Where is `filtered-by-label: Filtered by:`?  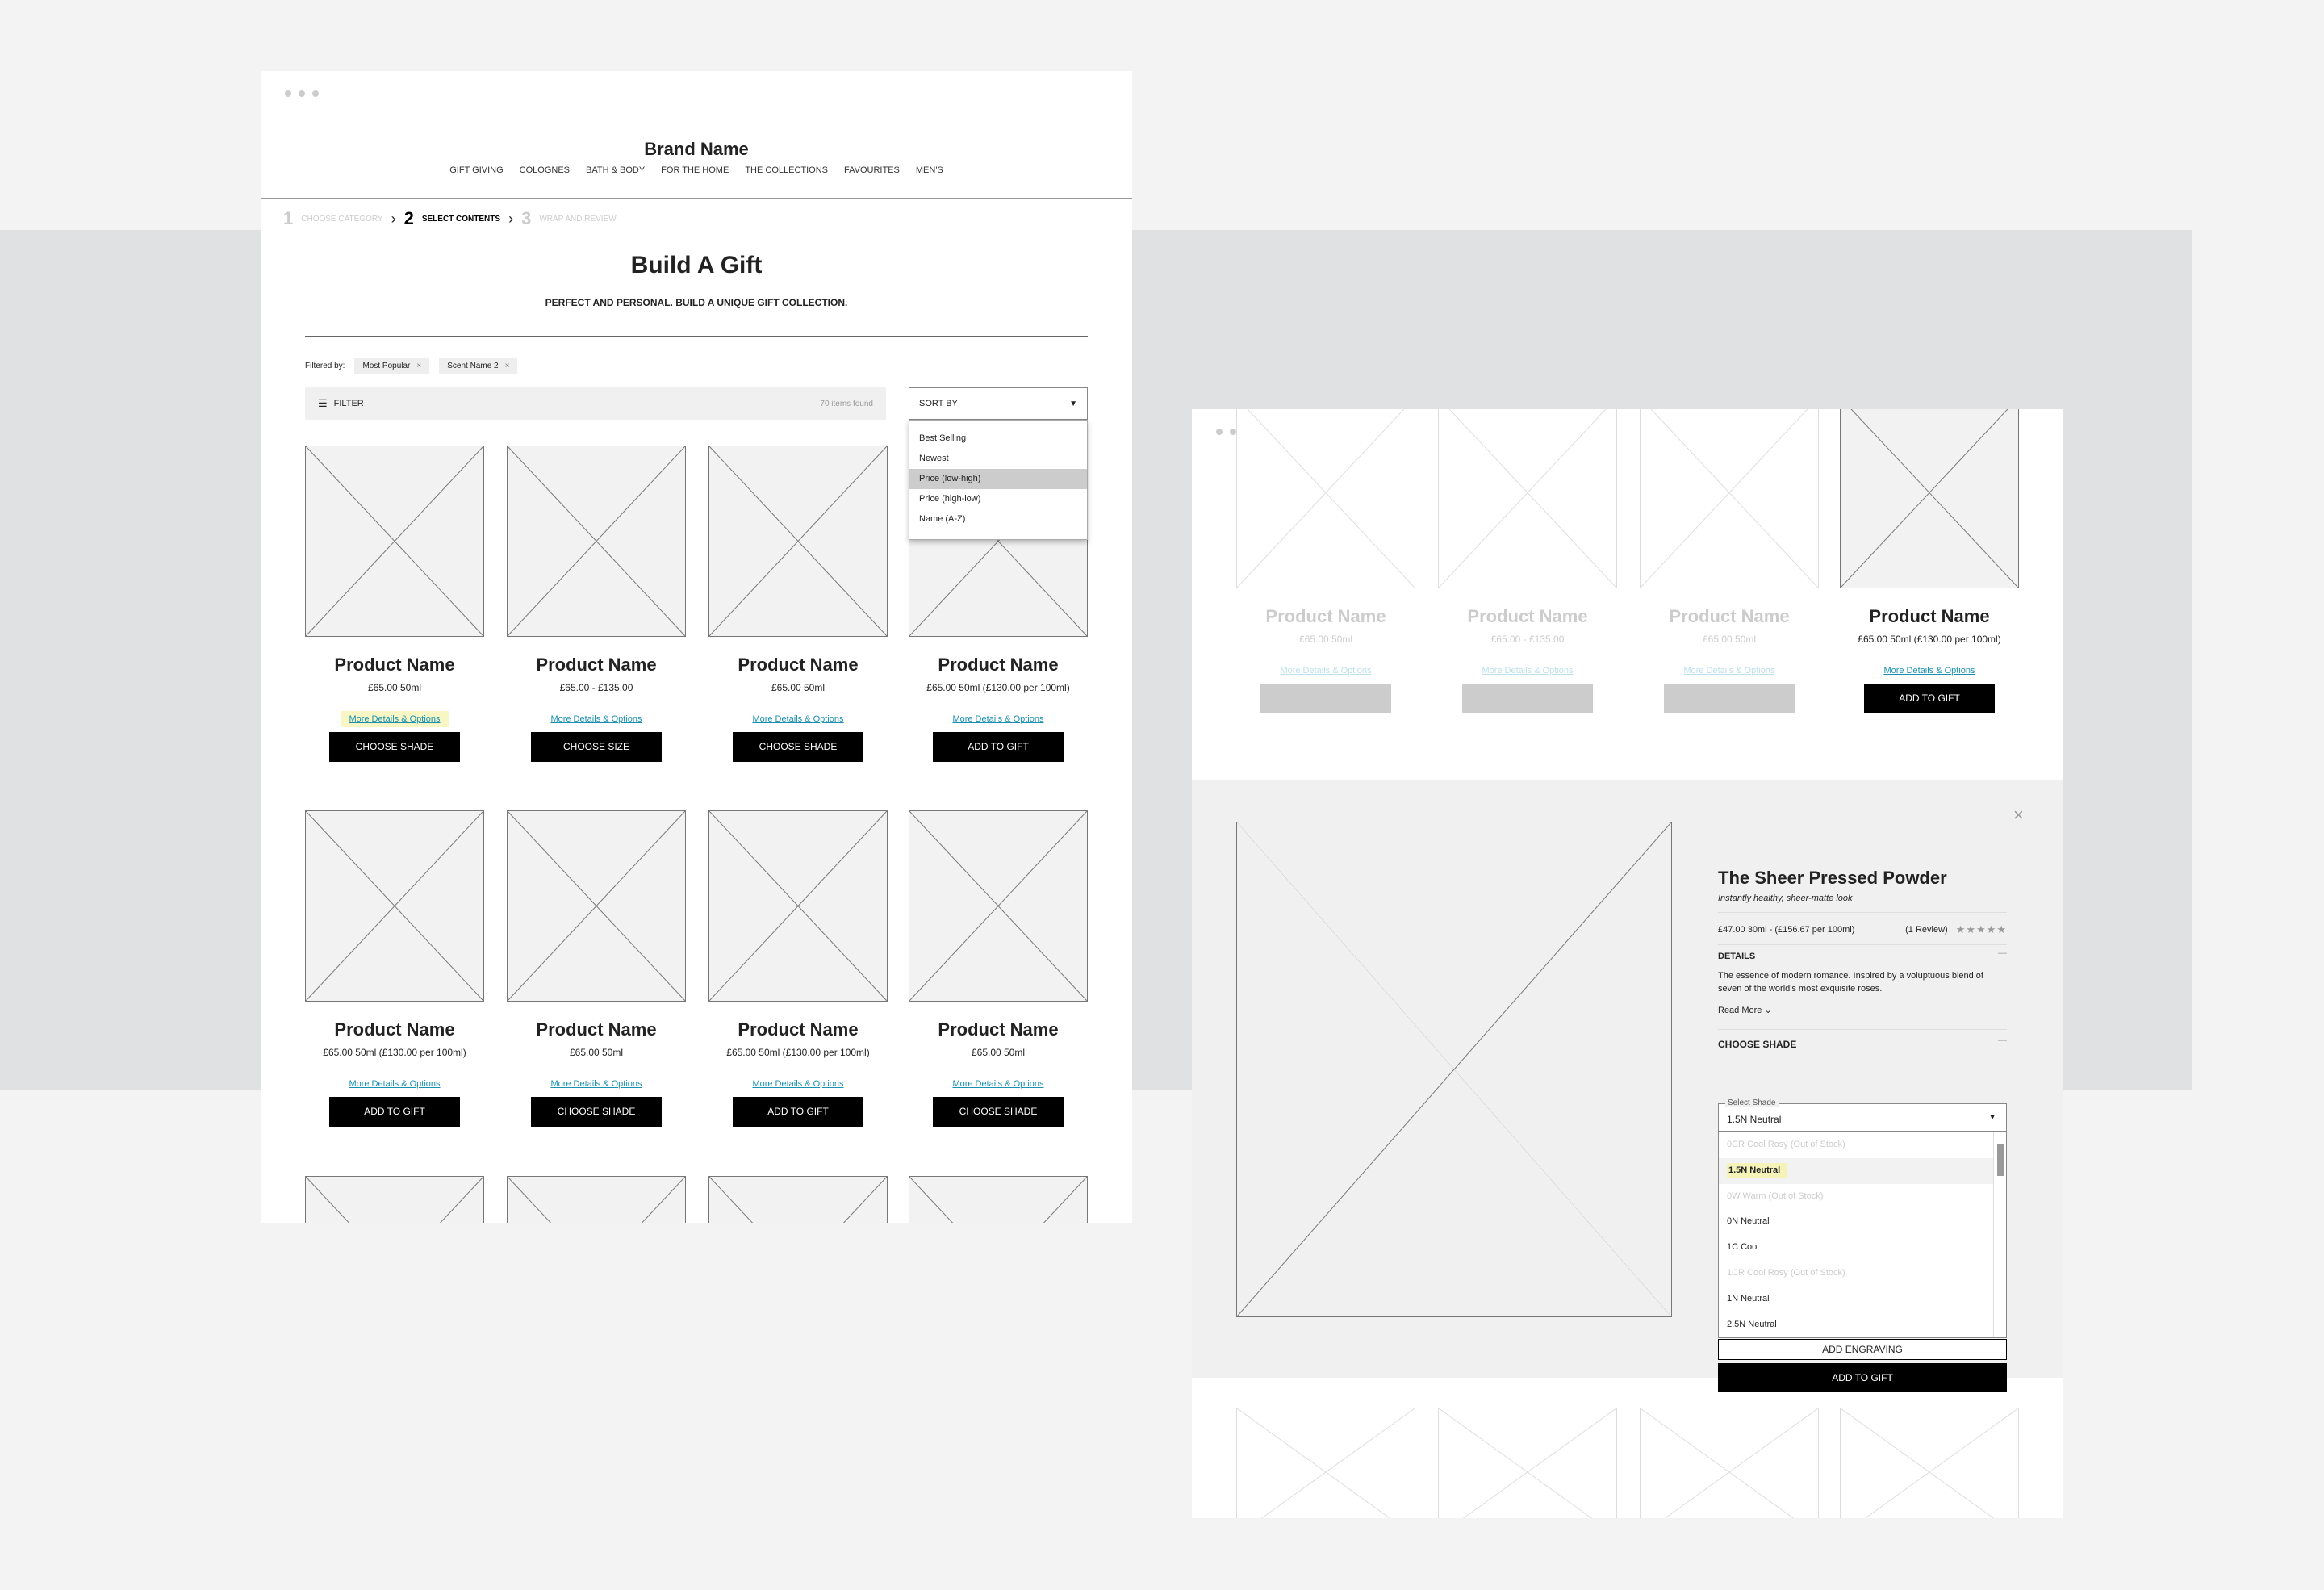
filtered-by-label: Filtered by: is located at coordinates (325, 366).